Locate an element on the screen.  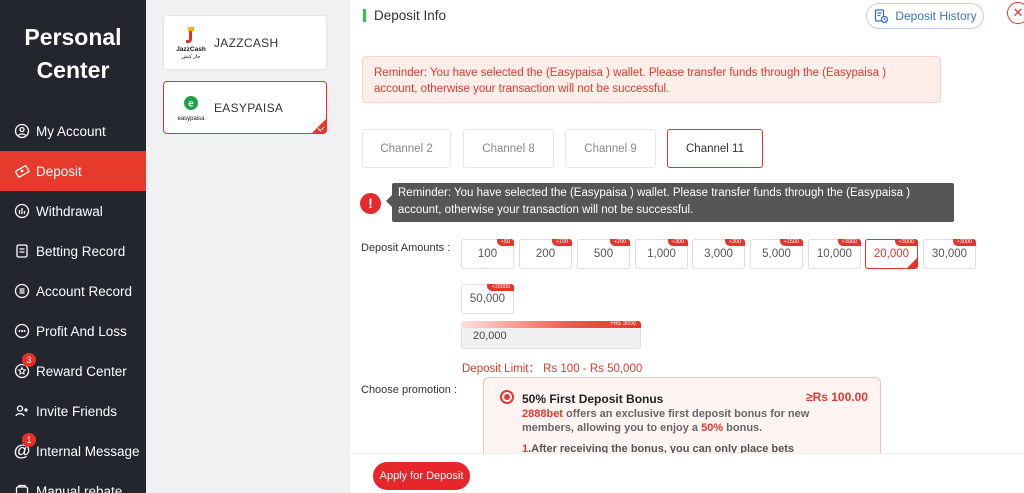
channel-tab-8: Channel 8 is located at coordinates (508, 148).